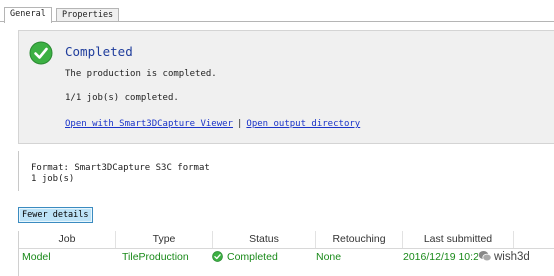  What do you see at coordinates (149, 124) in the screenshot?
I see `open-viewer-link: Open with Smart3DCapture Viewer` at bounding box center [149, 124].